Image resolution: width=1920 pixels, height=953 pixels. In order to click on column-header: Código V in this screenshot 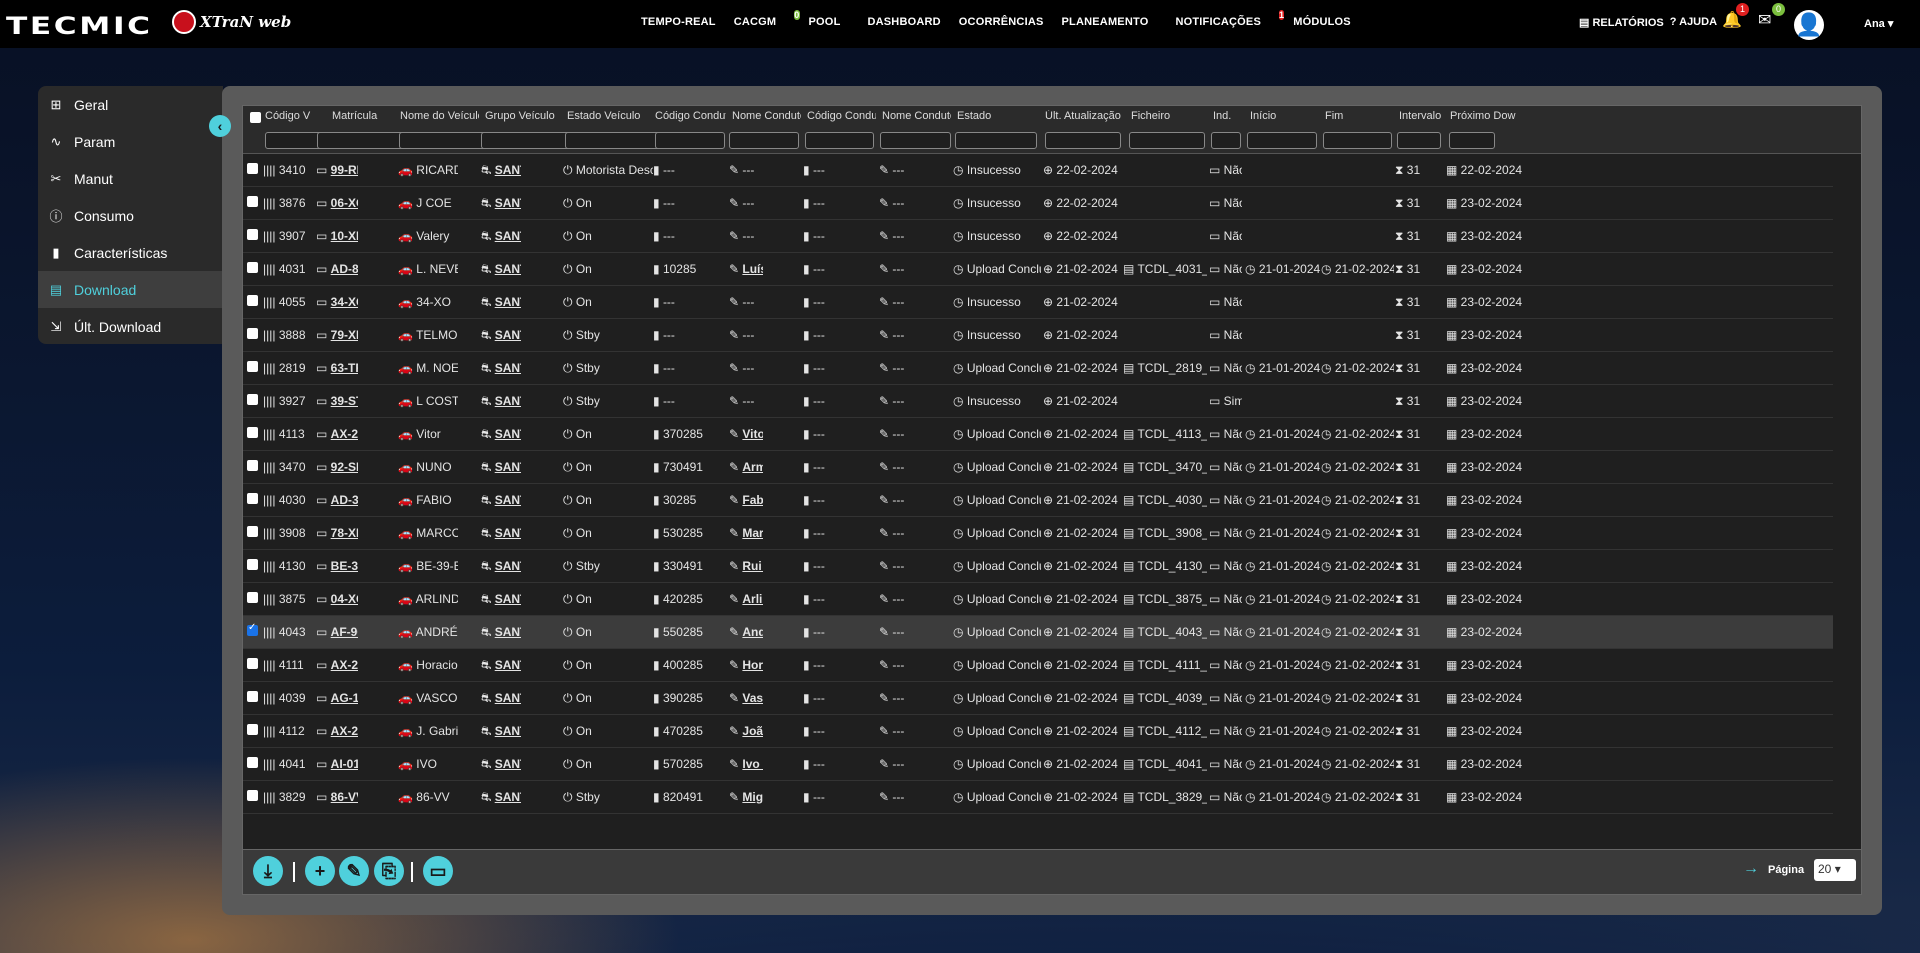, I will do `click(295, 116)`.